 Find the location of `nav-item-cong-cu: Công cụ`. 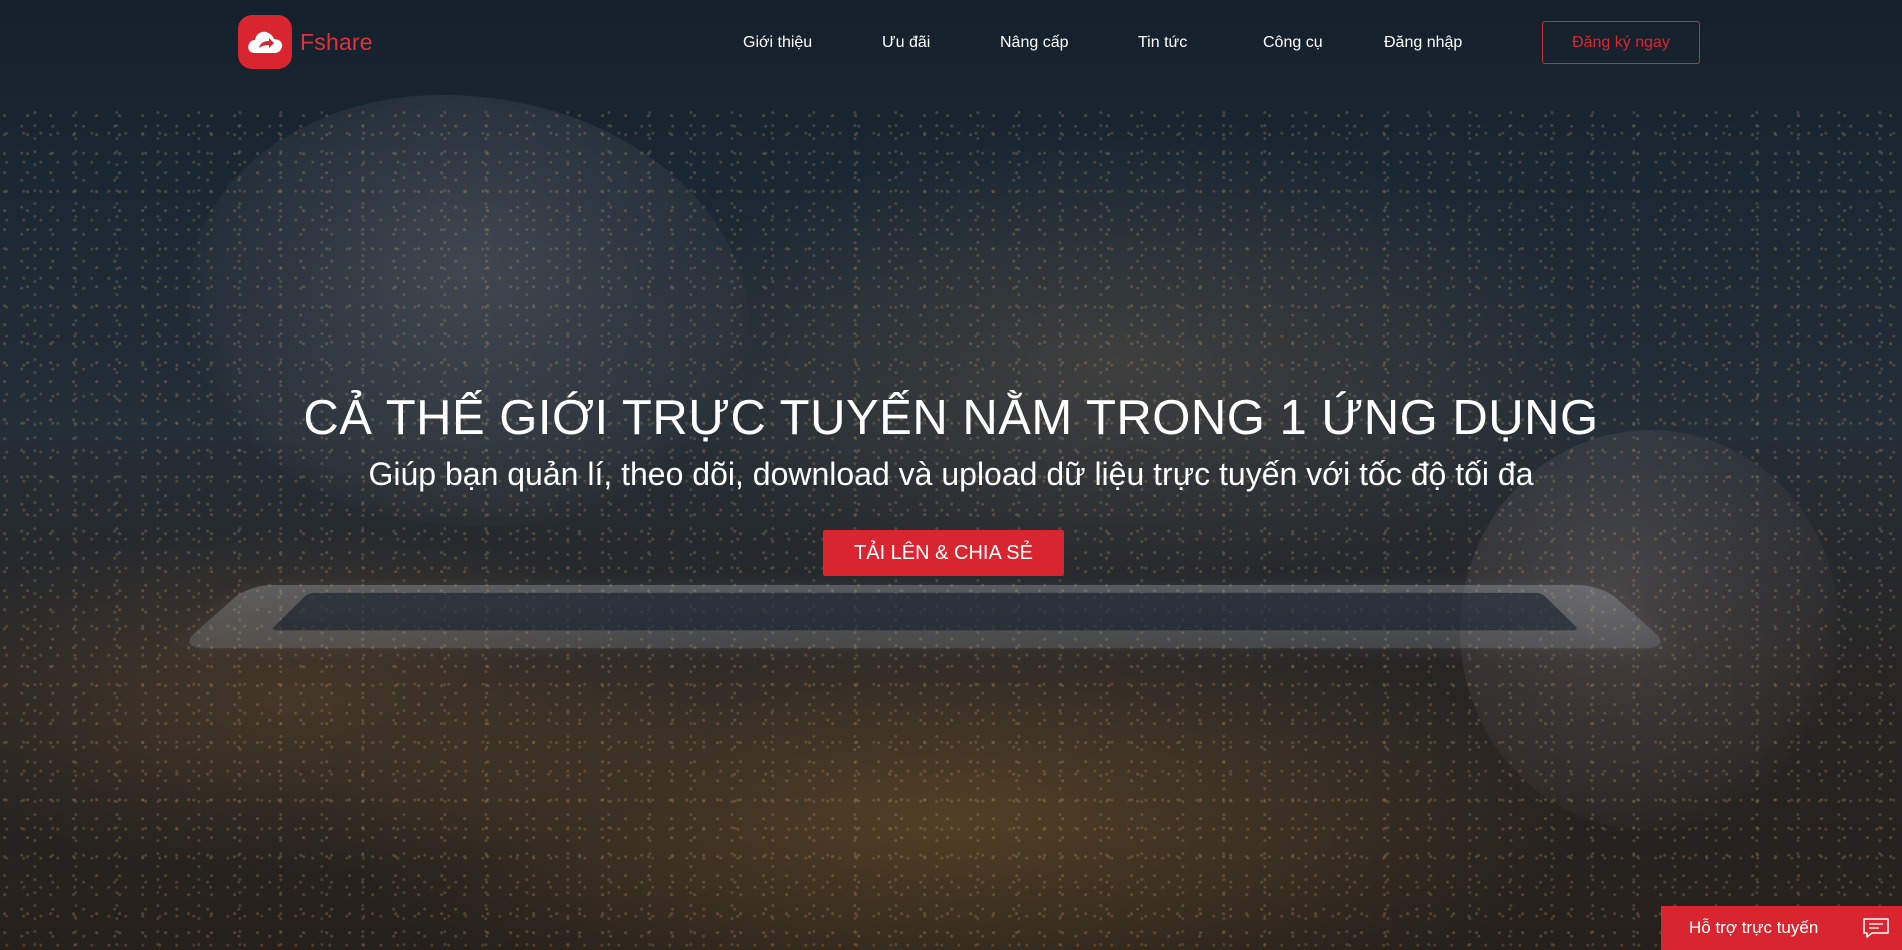

nav-item-cong-cu: Công cụ is located at coordinates (1293, 43).